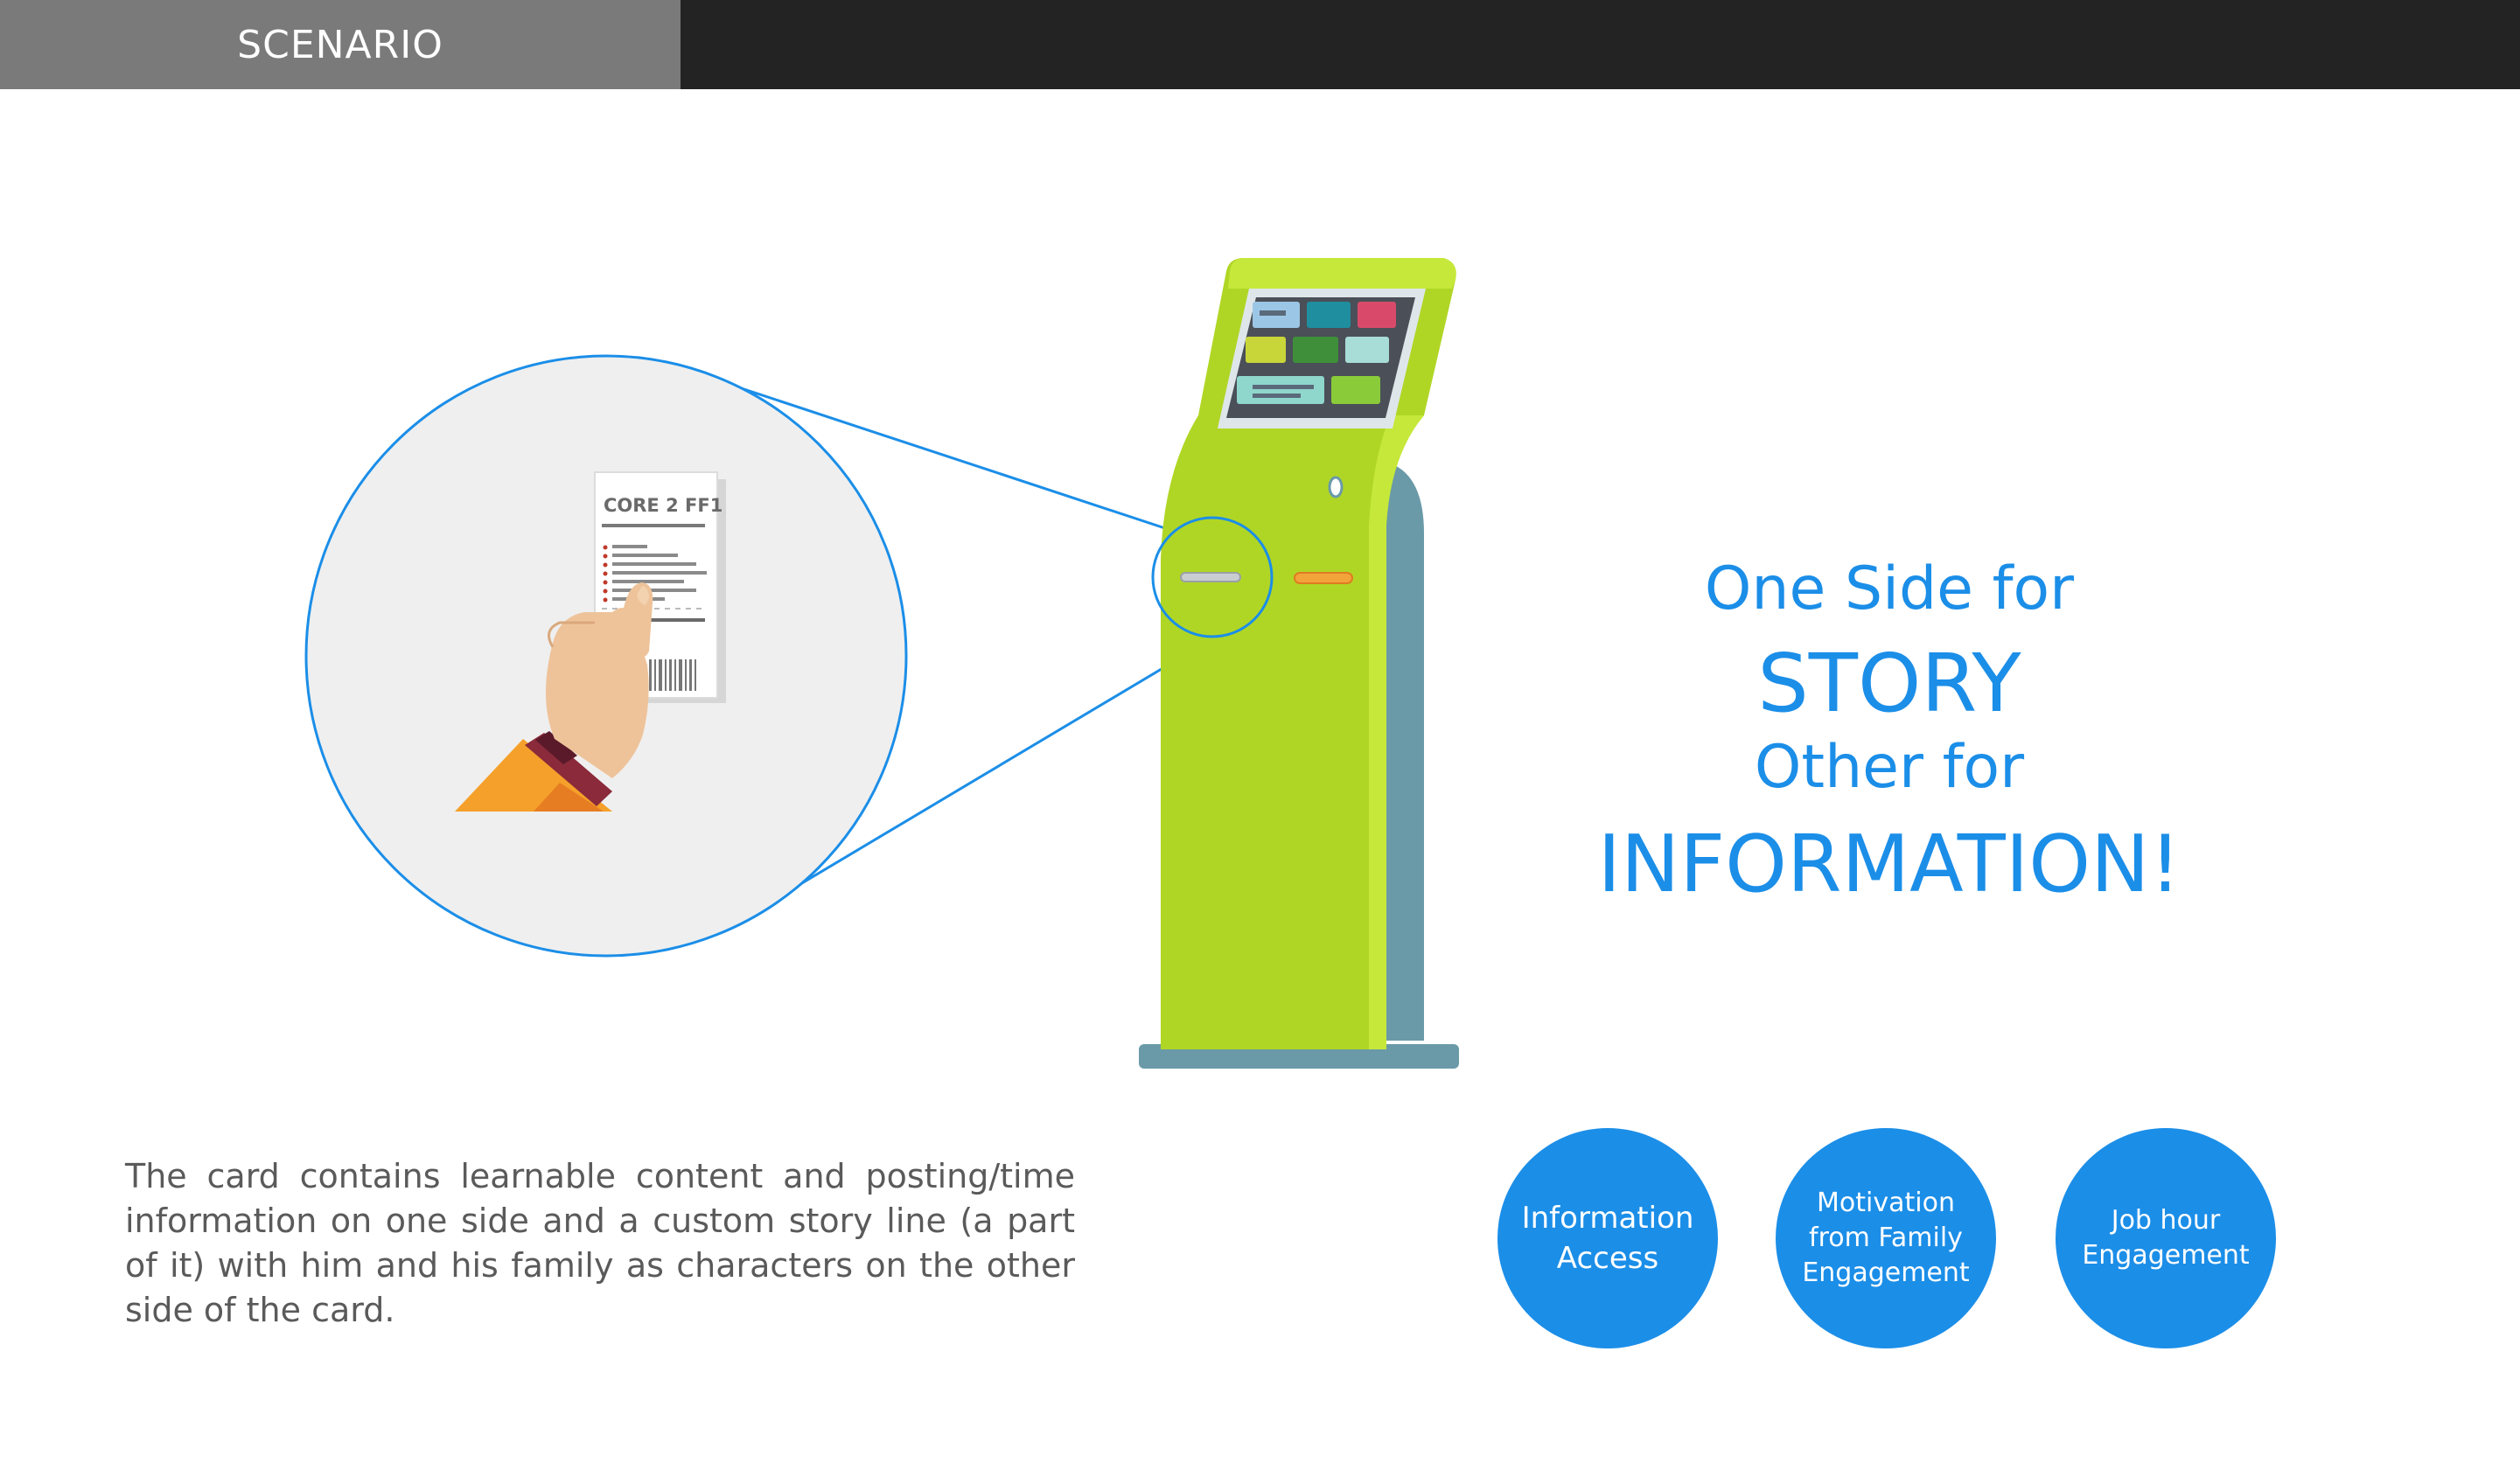  Describe the element at coordinates (1889, 767) in the screenshot. I see `headline-line-3: Other for` at that location.